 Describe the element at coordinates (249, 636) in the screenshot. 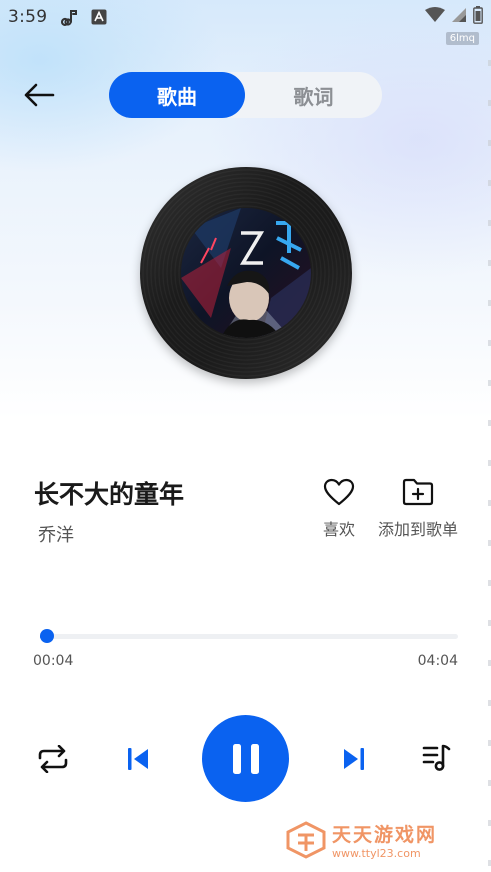

I see `progress-bar` at that location.